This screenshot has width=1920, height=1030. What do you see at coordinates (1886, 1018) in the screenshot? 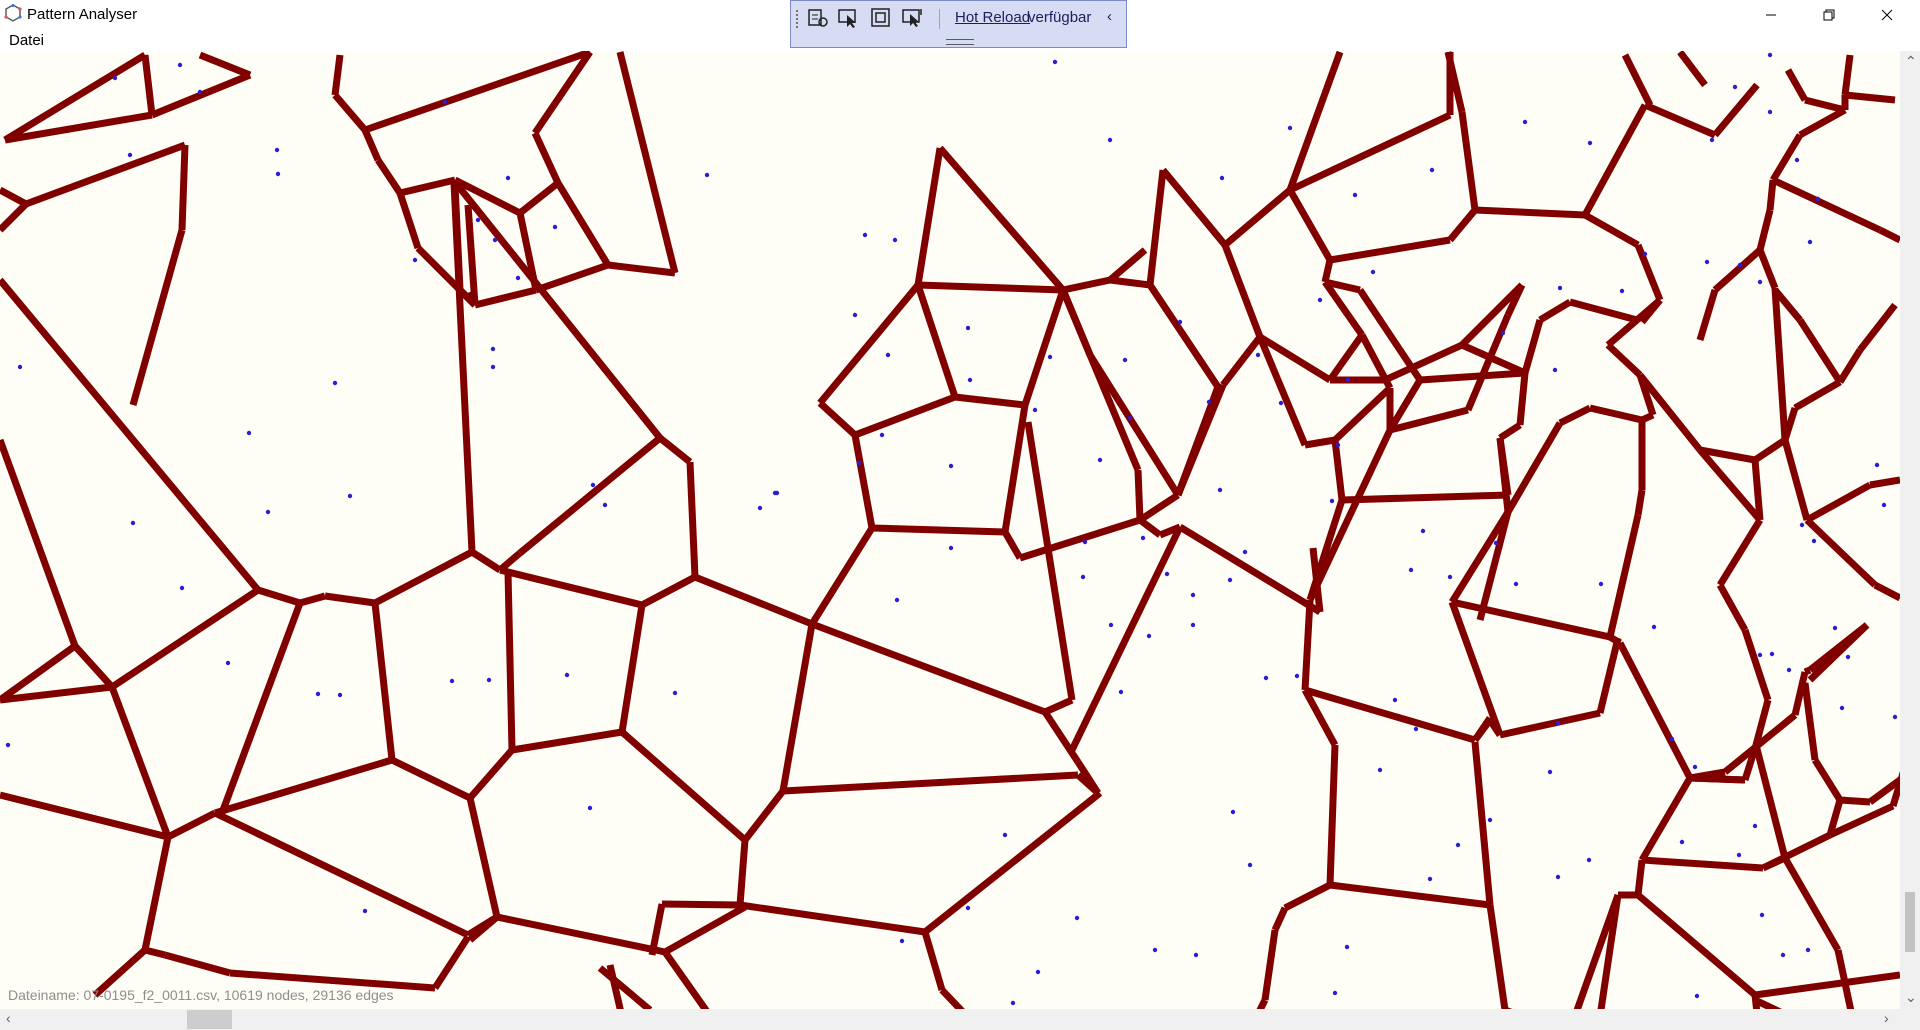
I see `scroll-right-icon: ›` at bounding box center [1886, 1018].